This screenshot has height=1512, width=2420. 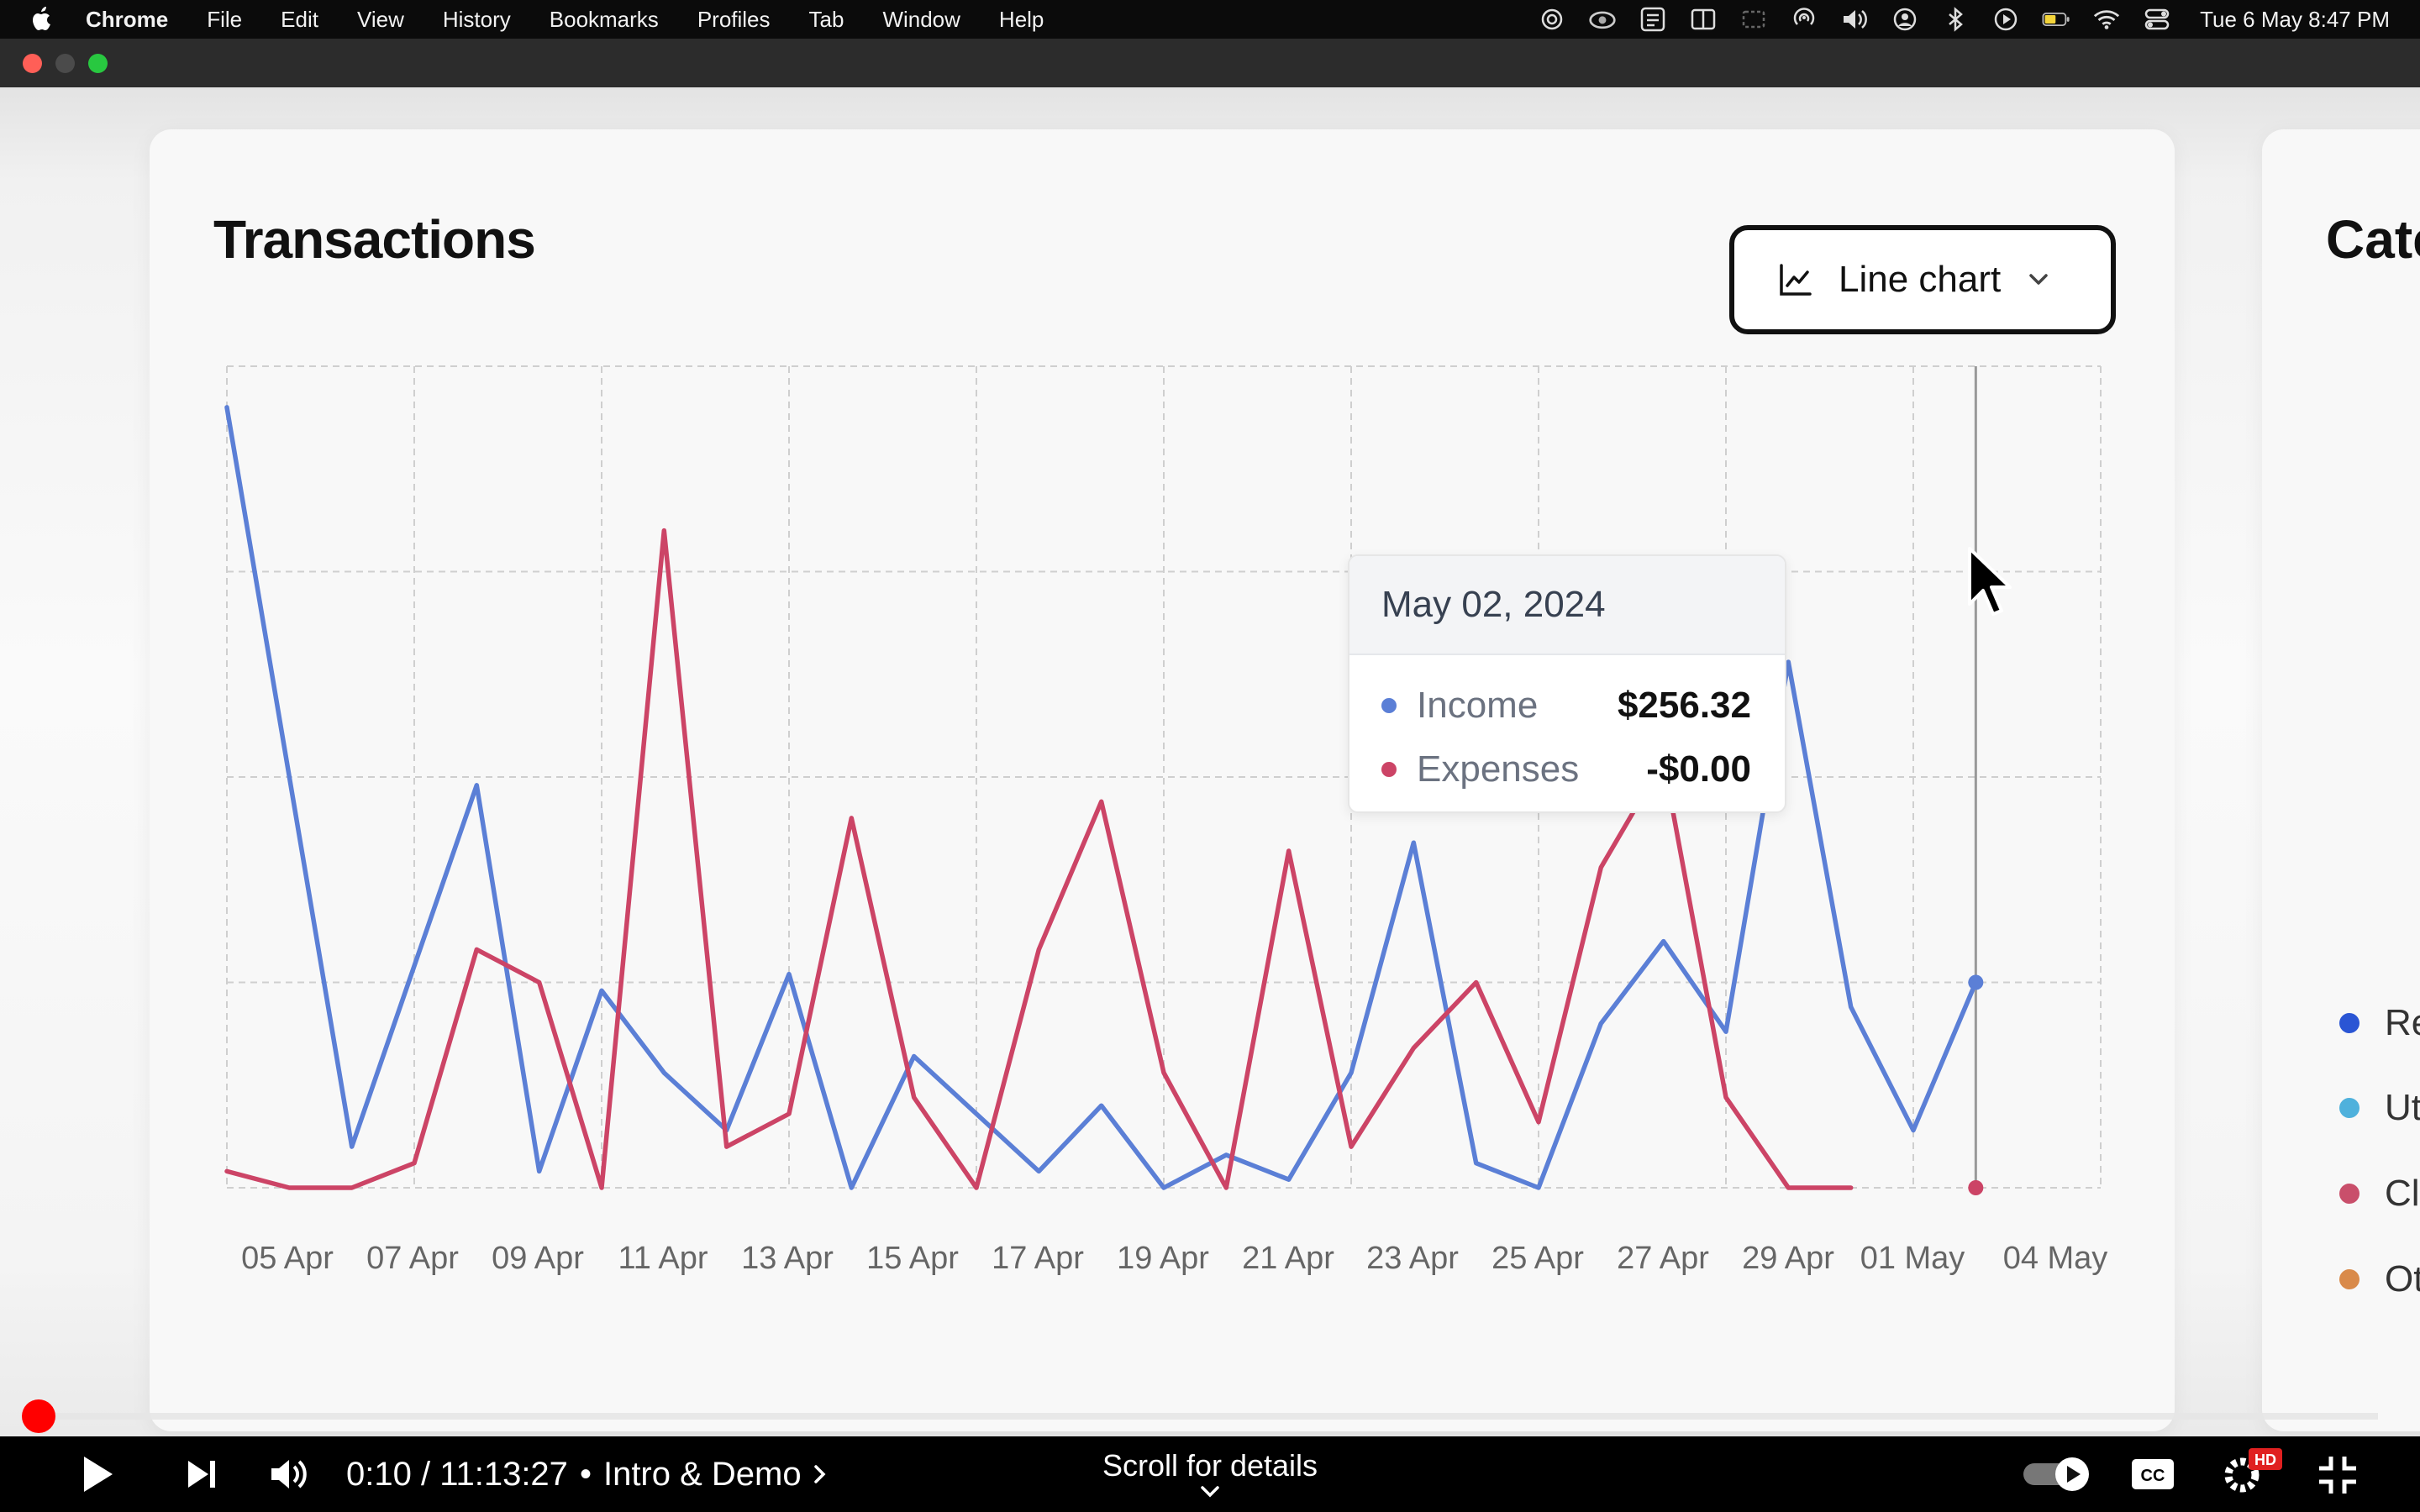 What do you see at coordinates (412, 1258) in the screenshot?
I see `x-axis-tick-label: 07 Apr` at bounding box center [412, 1258].